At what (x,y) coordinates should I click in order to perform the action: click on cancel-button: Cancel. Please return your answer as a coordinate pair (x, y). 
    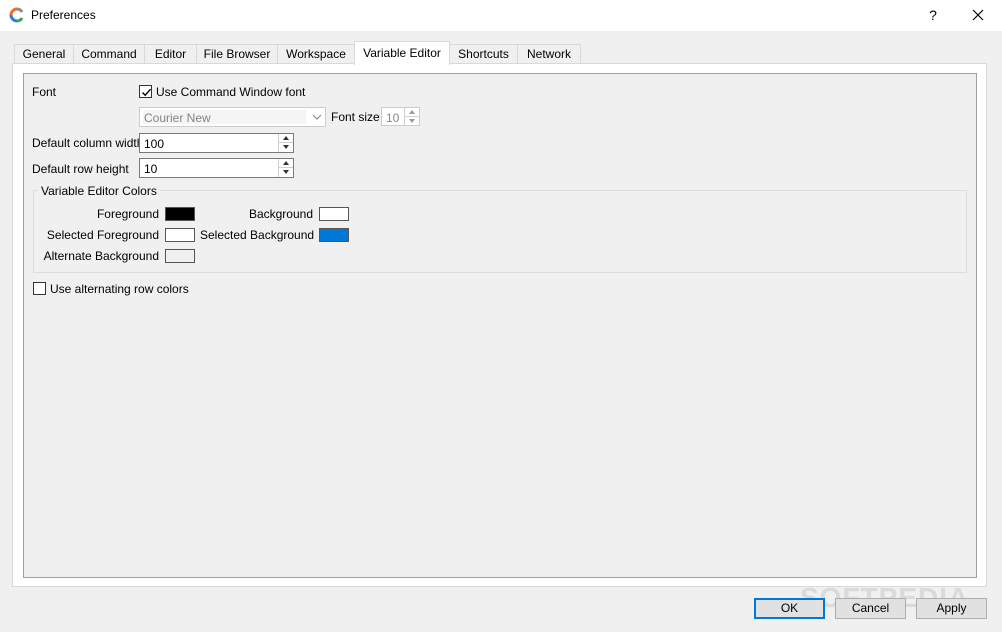
    Looking at the image, I should click on (870, 608).